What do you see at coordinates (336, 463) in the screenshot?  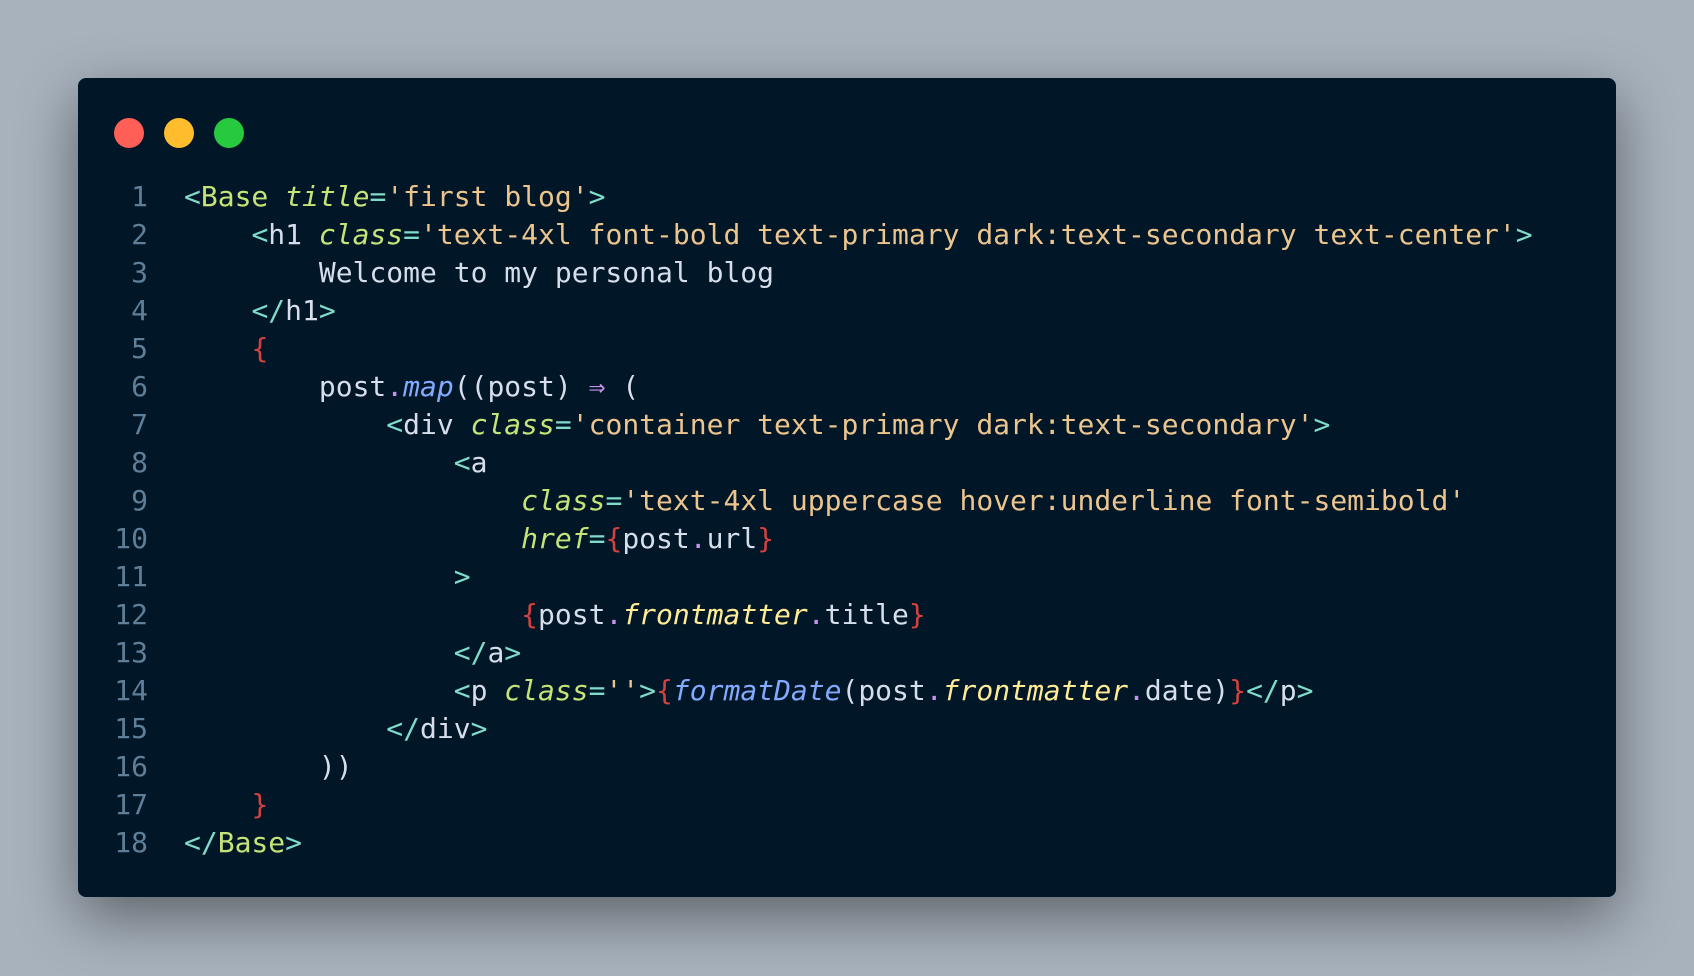 I see `code-text: <a` at bounding box center [336, 463].